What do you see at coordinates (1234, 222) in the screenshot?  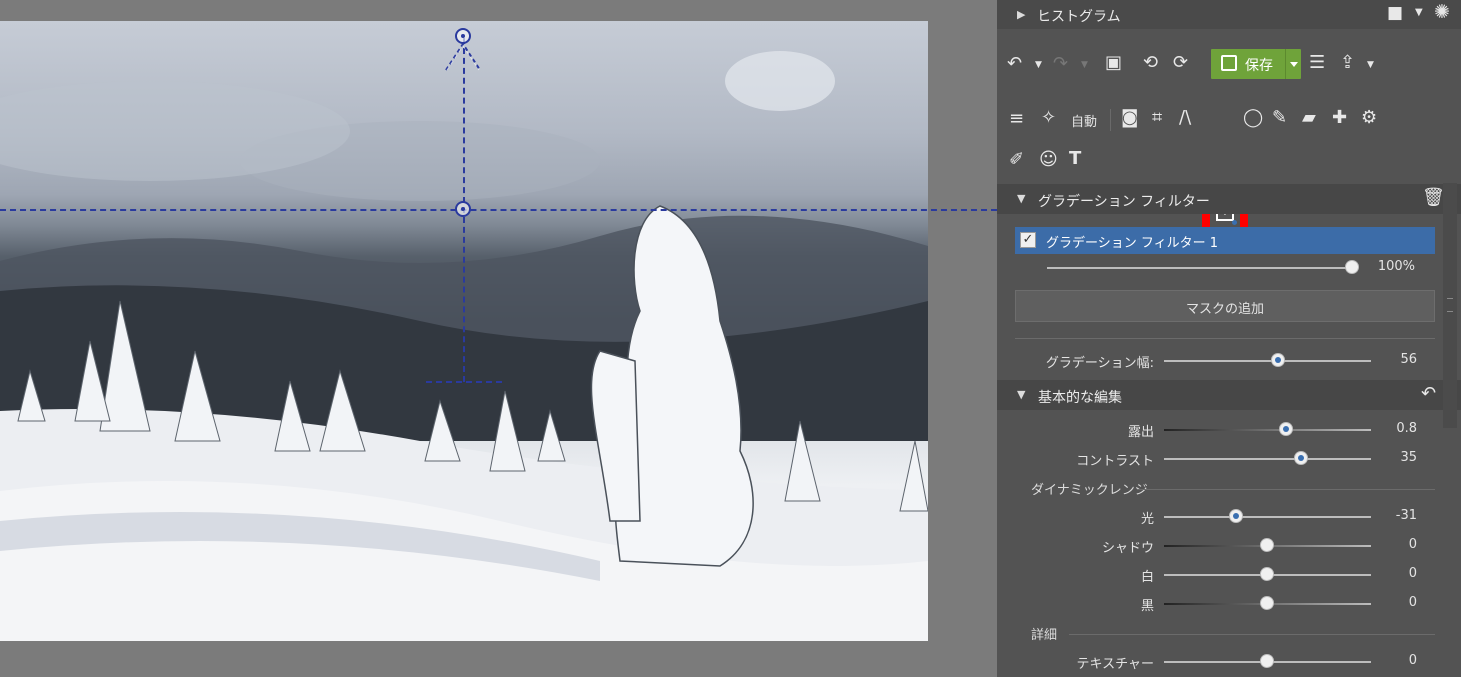 I see `active-dot` at bounding box center [1234, 222].